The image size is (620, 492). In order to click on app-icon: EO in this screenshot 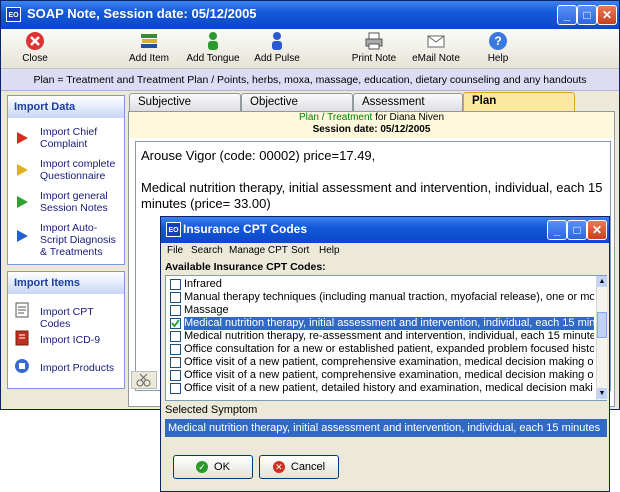, I will do `click(13, 14)`.